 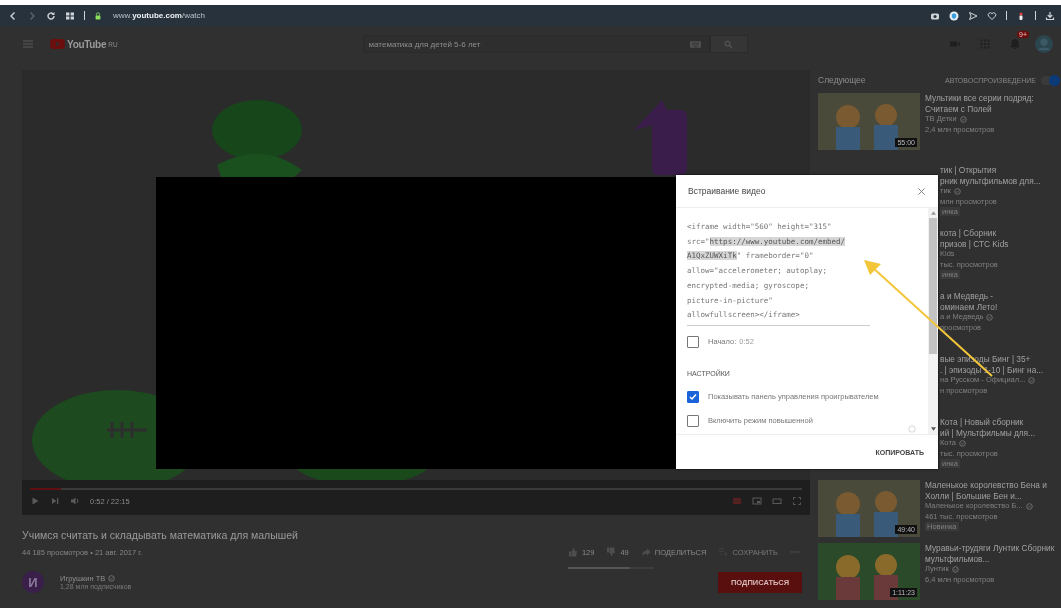 I want to click on scrollbar, so click(x=933, y=321).